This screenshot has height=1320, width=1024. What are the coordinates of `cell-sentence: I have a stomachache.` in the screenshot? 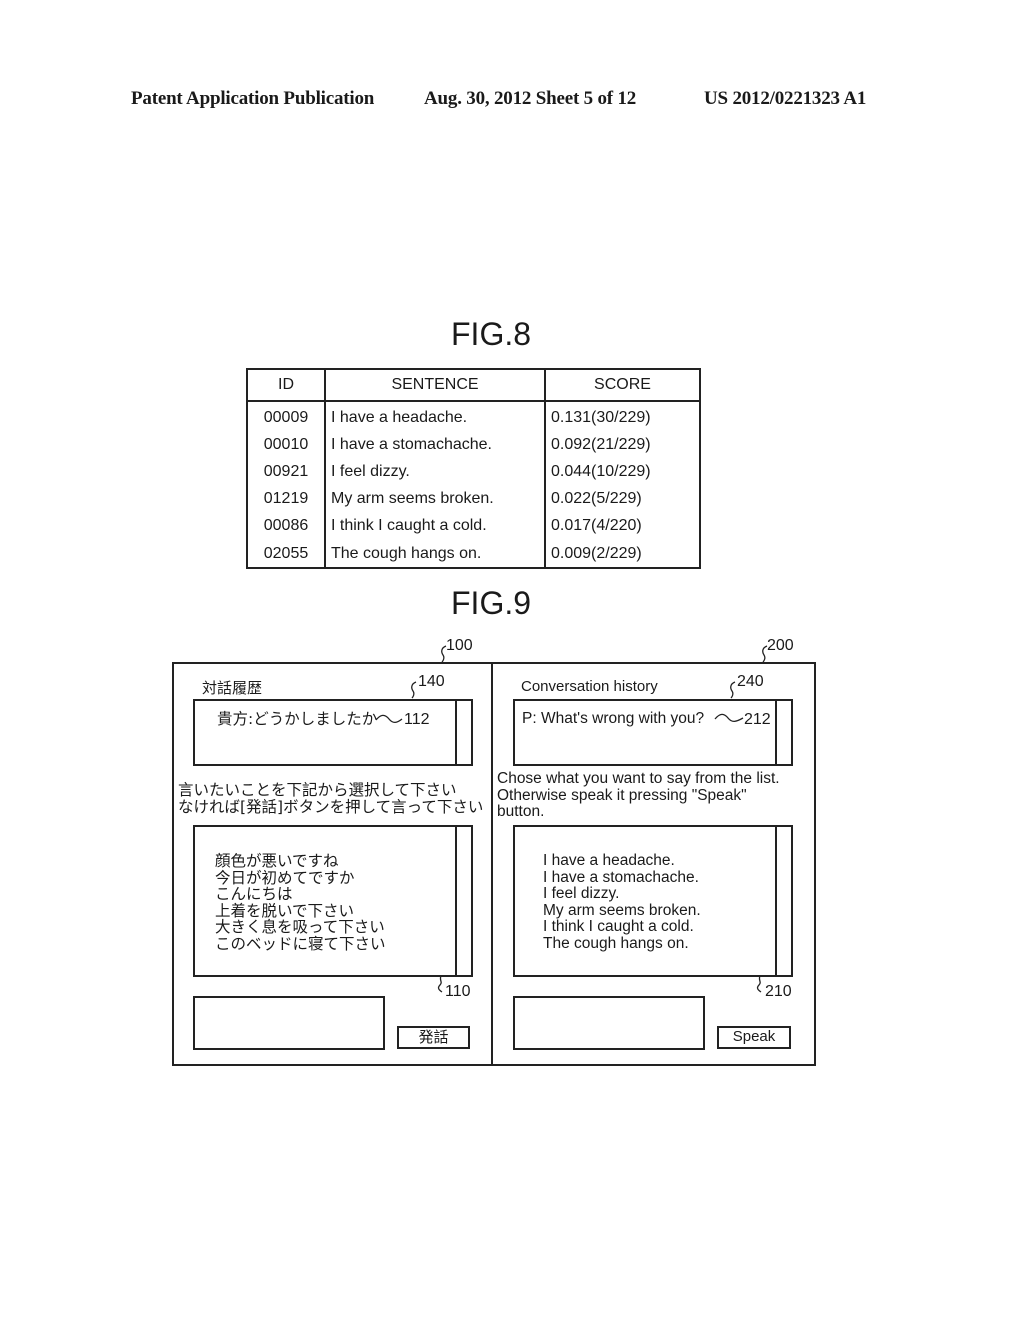 It's located at (435, 445).